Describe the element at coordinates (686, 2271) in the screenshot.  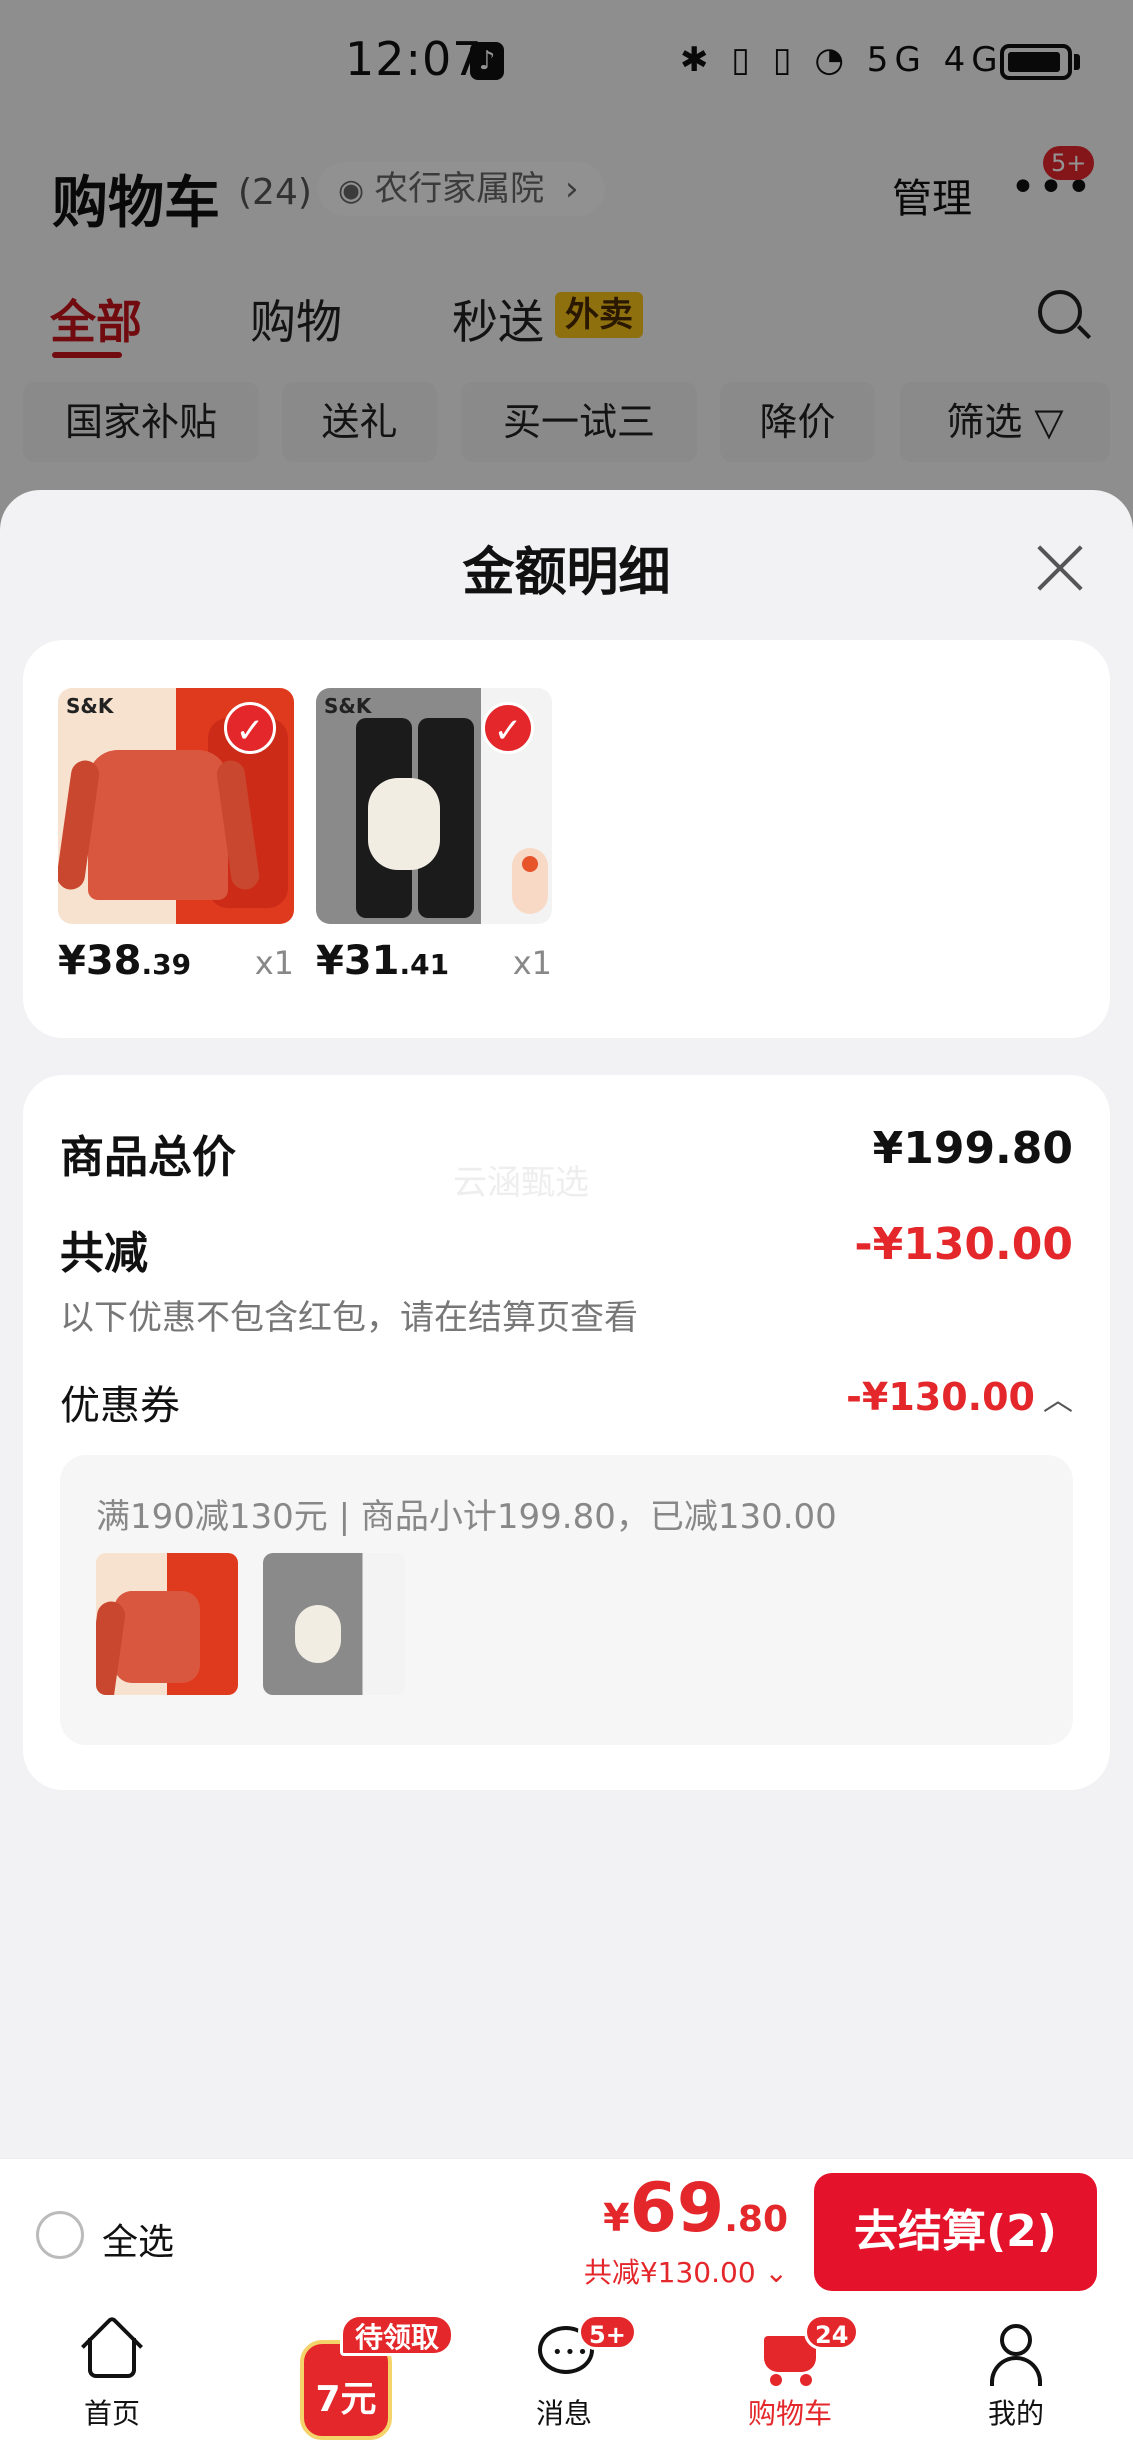
I see `reduced-amount-toggle: 共减¥130.00 ⌄` at that location.